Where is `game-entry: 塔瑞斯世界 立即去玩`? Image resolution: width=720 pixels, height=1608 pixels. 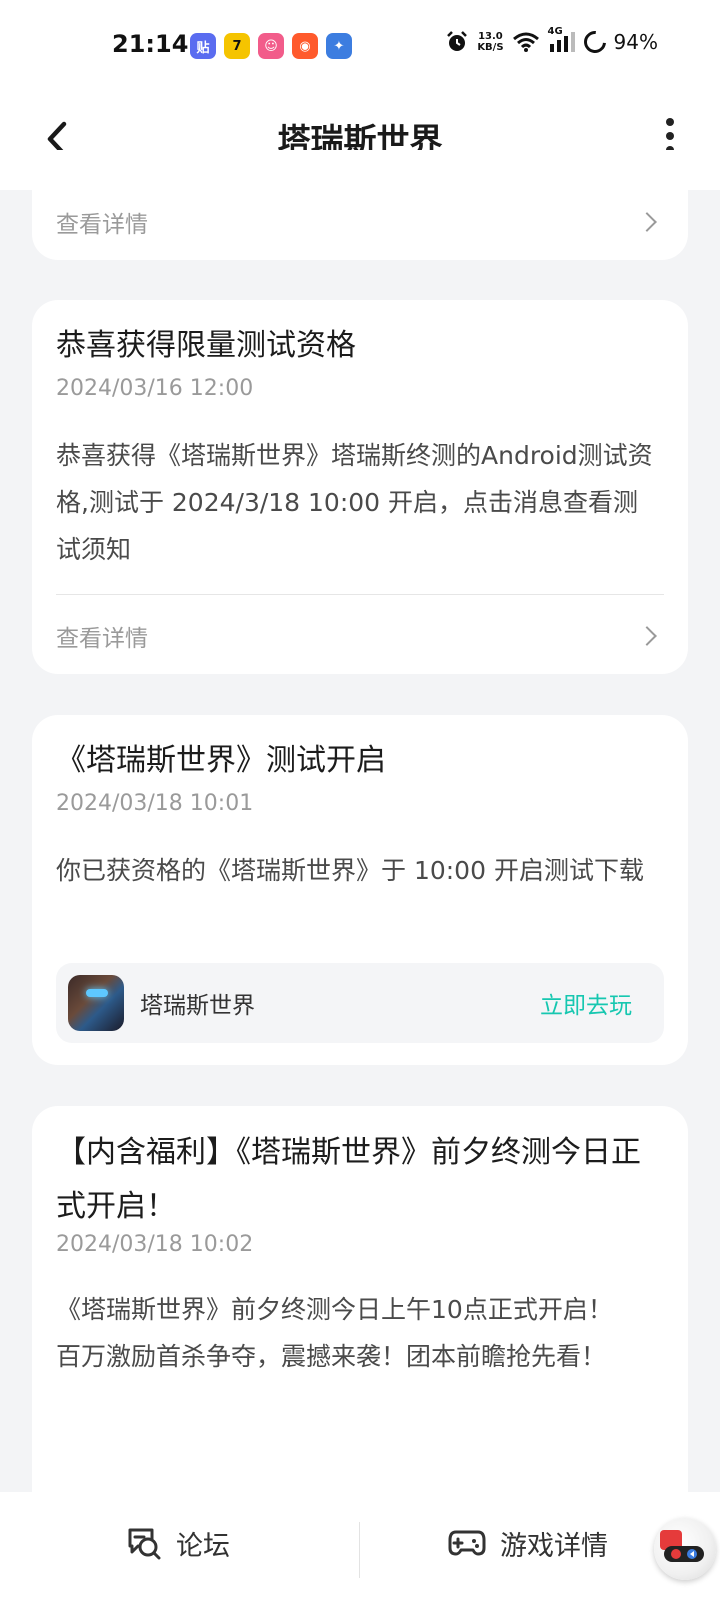
game-entry: 塔瑞斯世界 立即去玩 is located at coordinates (360, 1003).